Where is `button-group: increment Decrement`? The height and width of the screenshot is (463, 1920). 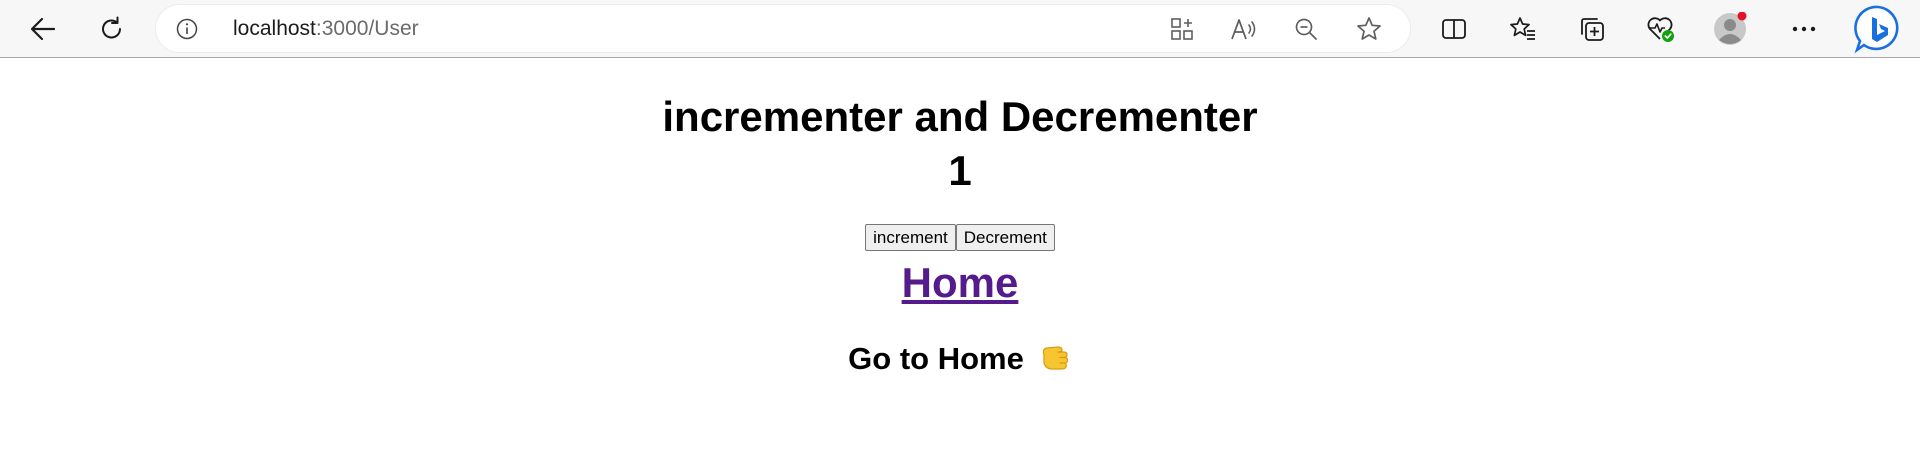
button-group: increment Decrement is located at coordinates (960, 237).